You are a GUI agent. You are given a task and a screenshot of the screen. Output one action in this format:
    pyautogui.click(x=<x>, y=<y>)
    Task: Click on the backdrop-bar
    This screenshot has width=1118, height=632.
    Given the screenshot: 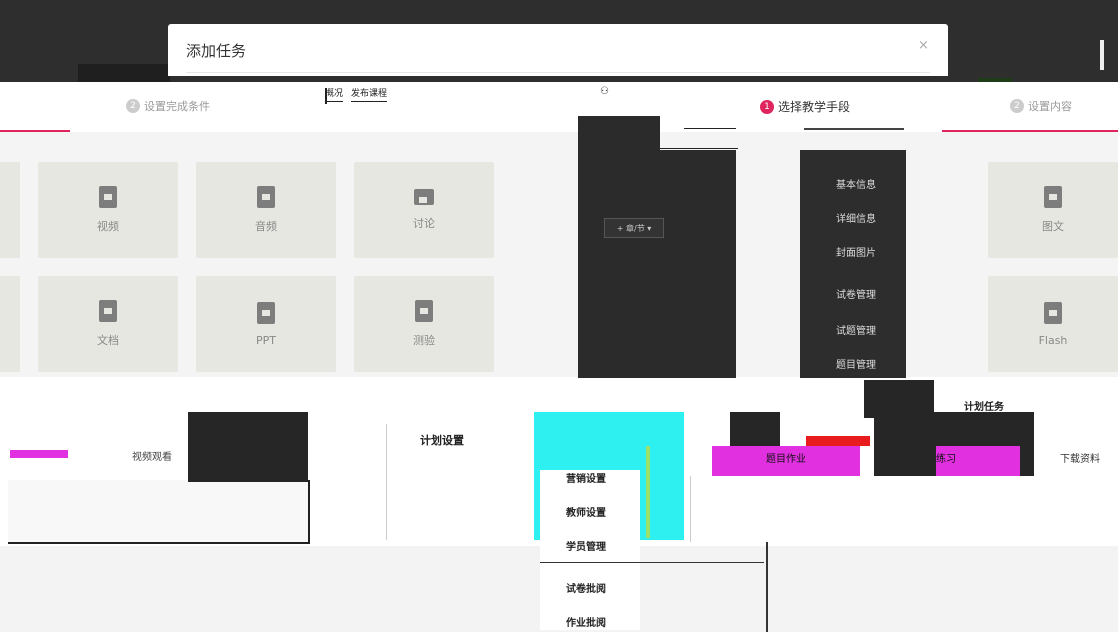 What is the action you would take?
    pyautogui.click(x=1102, y=55)
    